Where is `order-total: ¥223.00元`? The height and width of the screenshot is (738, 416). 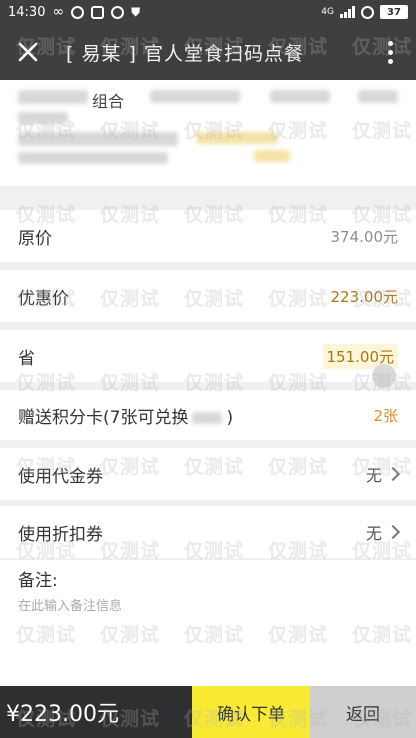 order-total: ¥223.00元 is located at coordinates (62, 714).